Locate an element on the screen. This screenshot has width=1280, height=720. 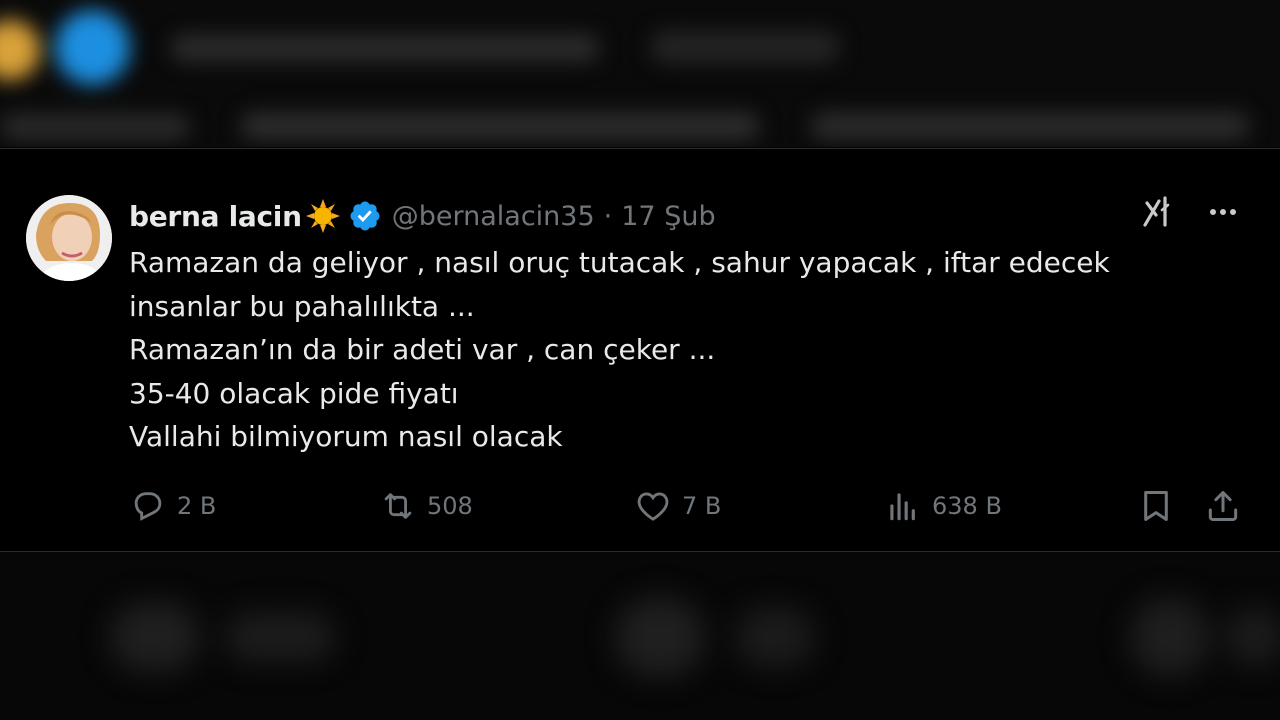
bookmark-icon is located at coordinates (1156, 506).